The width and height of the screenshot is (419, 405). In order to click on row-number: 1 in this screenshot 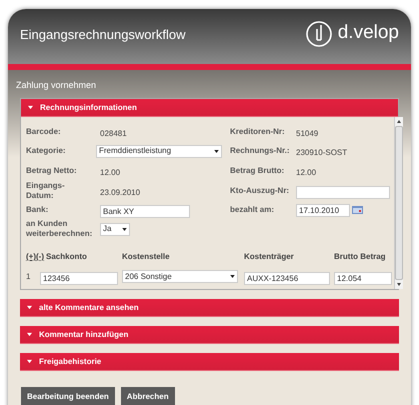, I will do `click(29, 276)`.